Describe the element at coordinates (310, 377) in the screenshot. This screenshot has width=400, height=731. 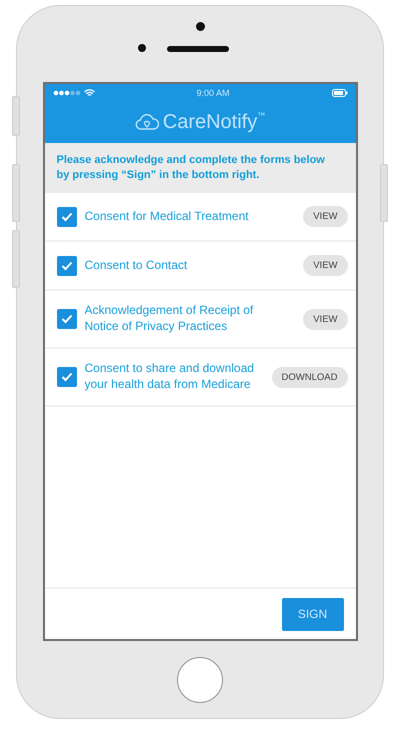
I see `form-action-button: DOWNLOAD` at that location.